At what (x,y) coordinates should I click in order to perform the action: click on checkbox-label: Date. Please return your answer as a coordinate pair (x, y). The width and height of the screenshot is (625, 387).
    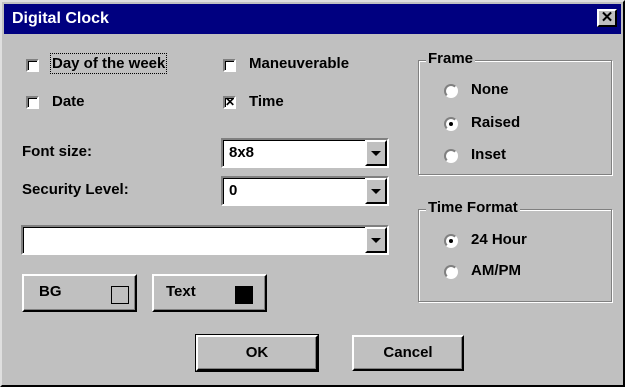
    Looking at the image, I should click on (68, 101).